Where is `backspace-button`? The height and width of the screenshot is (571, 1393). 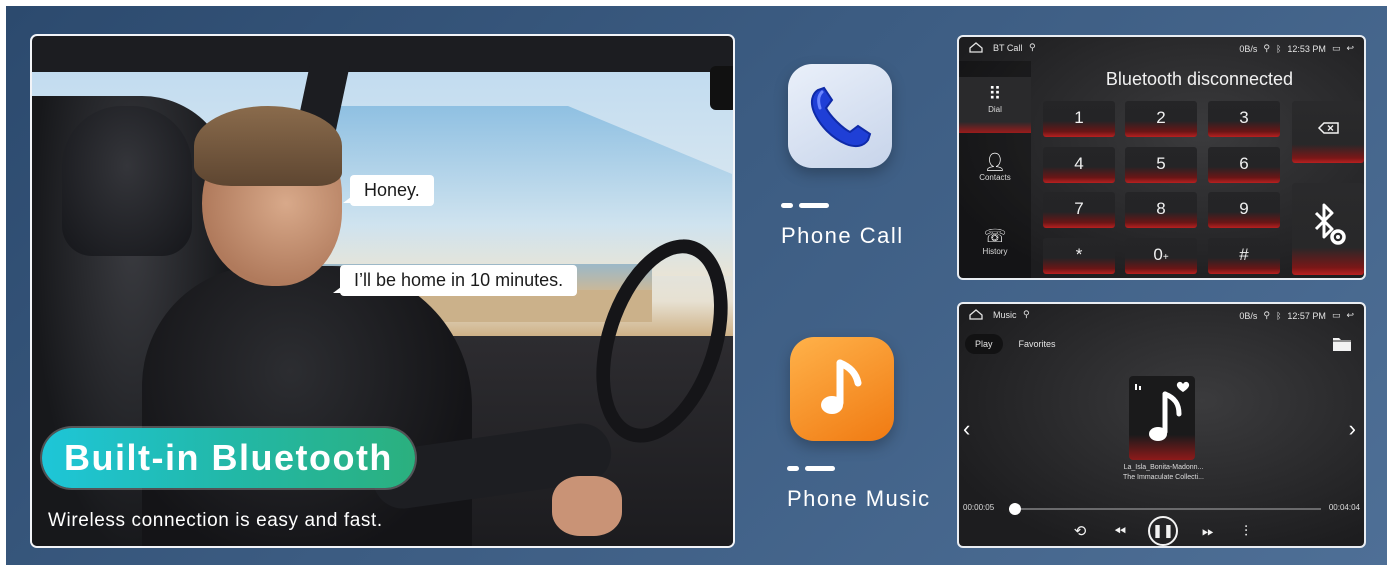
backspace-button is located at coordinates (1328, 132).